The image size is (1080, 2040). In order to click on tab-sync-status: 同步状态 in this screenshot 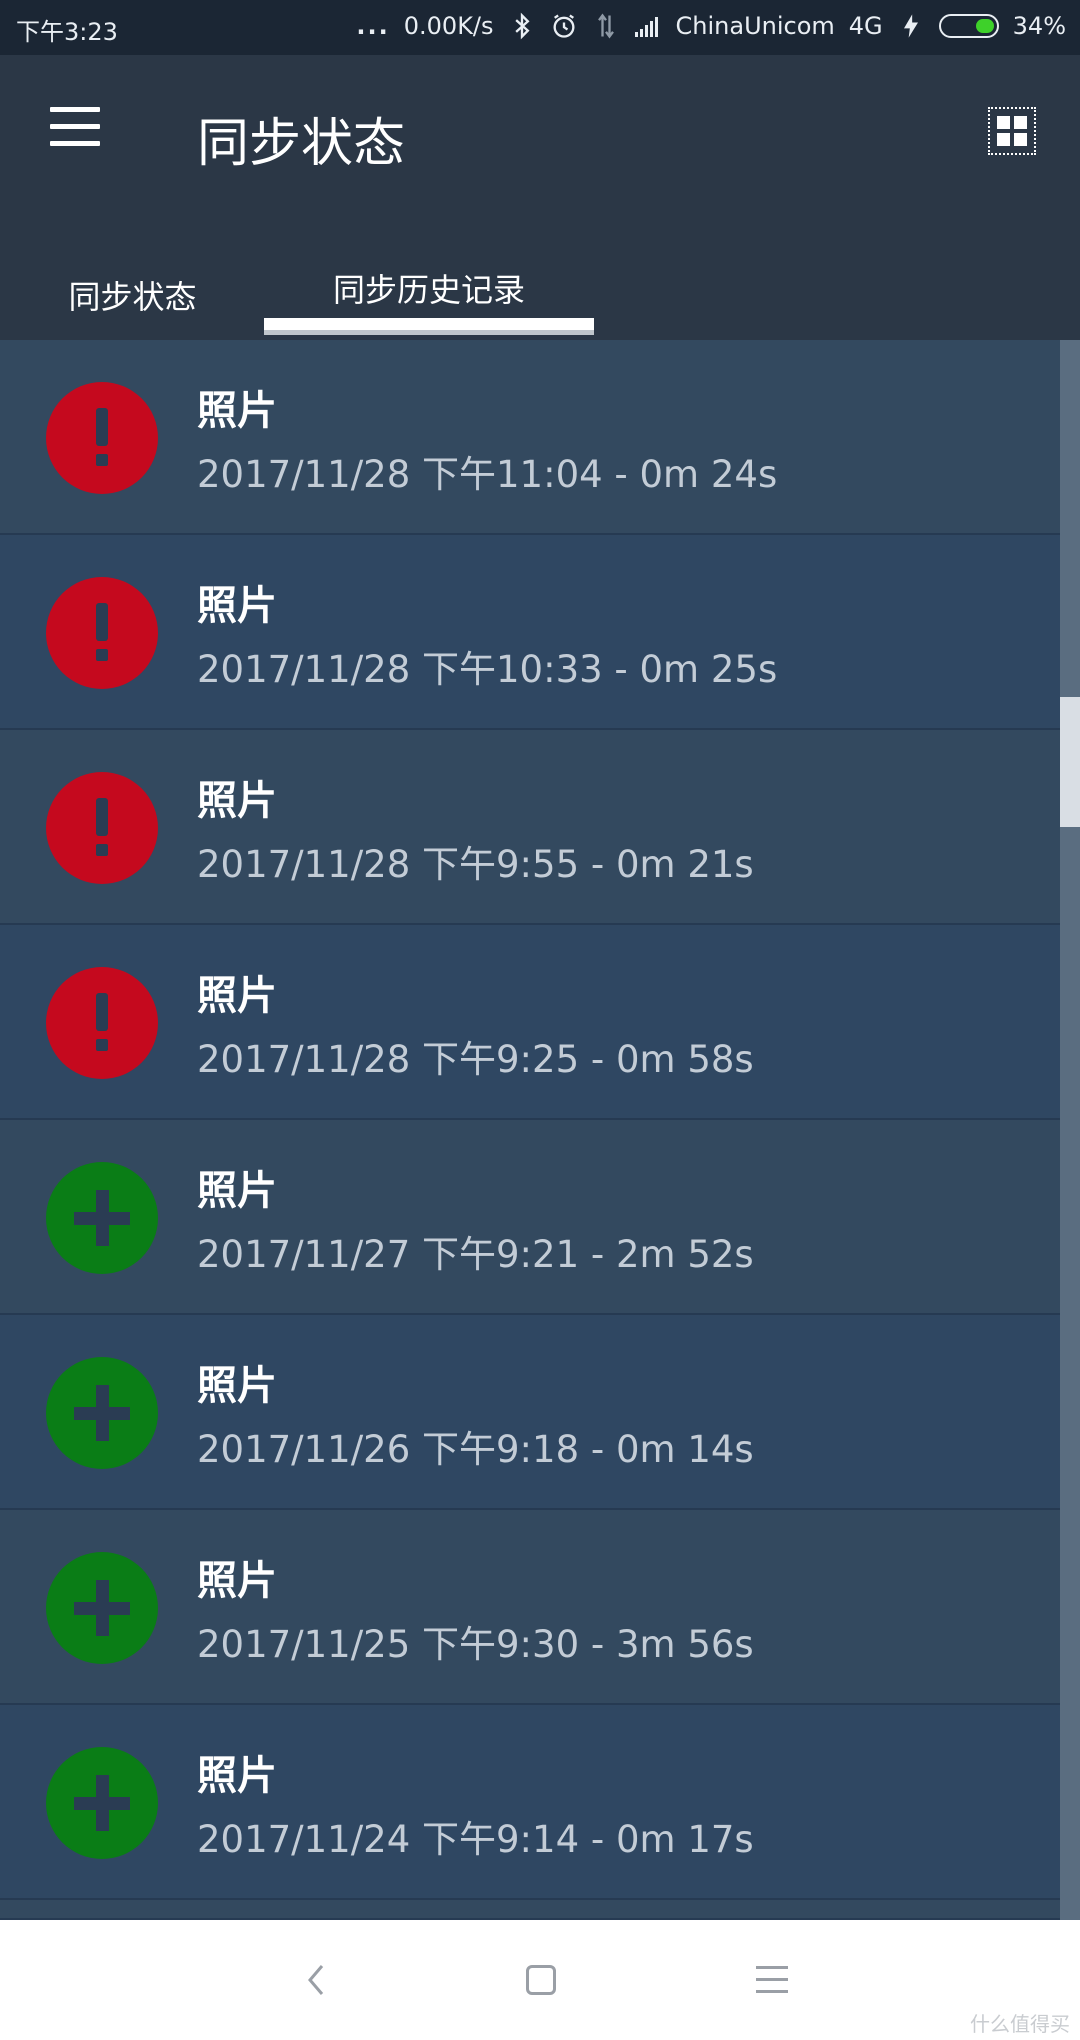, I will do `click(132, 295)`.